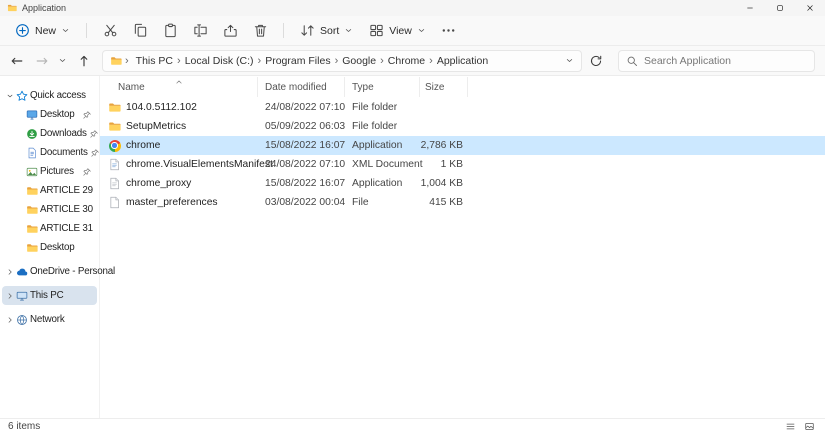 This screenshot has height=434, width=825. What do you see at coordinates (49, 209) in the screenshot?
I see `sidebar-item-article-30: ARTICLE 30` at bounding box center [49, 209].